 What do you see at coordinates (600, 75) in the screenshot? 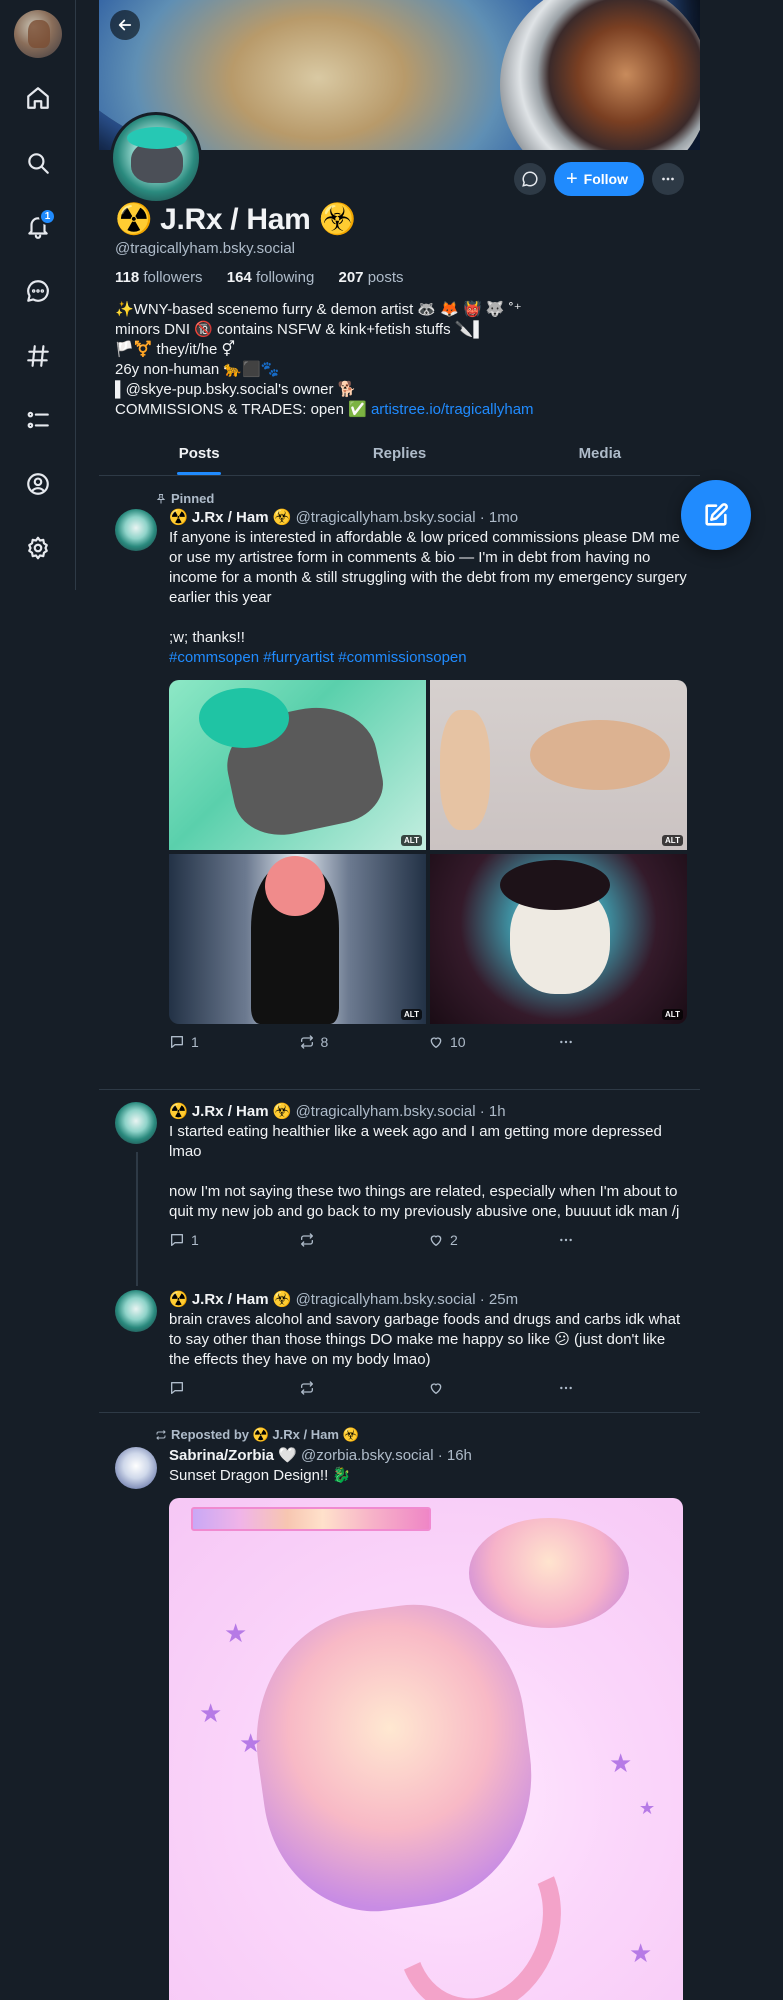
I see `banner-astronaut` at bounding box center [600, 75].